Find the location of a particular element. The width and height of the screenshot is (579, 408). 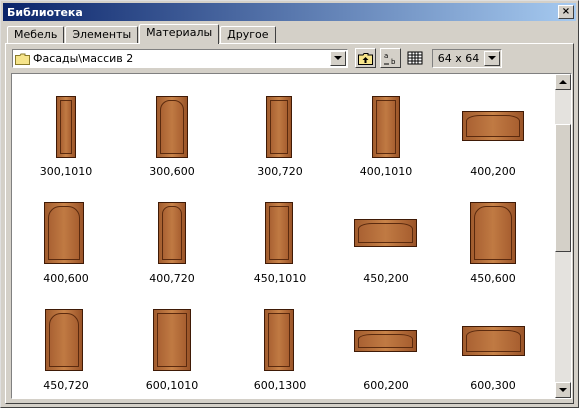

item-label: 600,1300 is located at coordinates (280, 385).